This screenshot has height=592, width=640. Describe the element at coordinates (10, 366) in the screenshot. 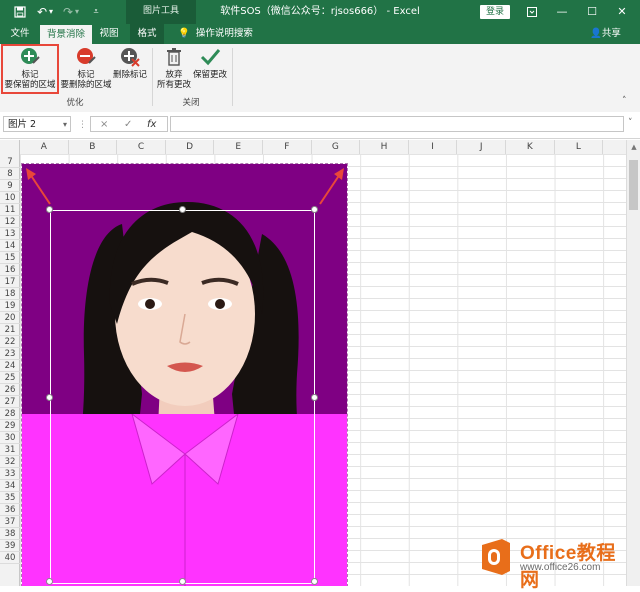

I see `row-header: 24` at that location.